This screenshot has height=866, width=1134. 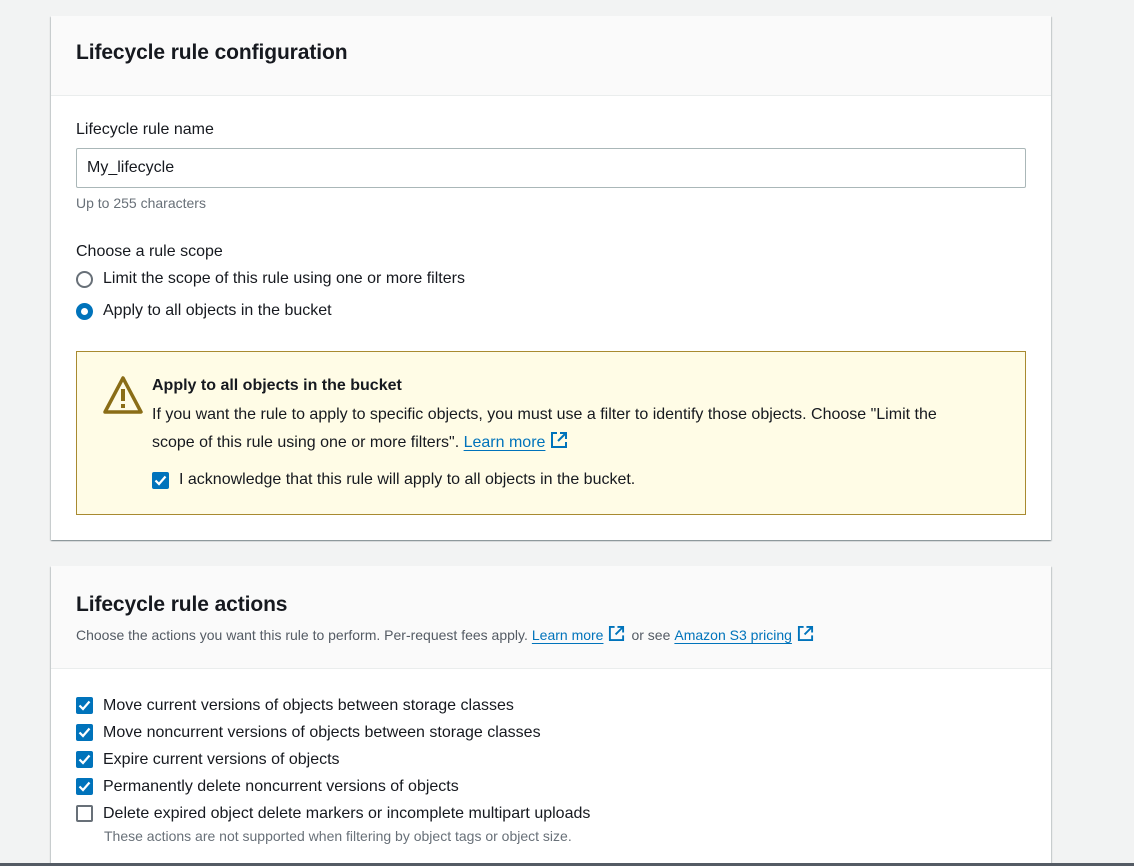 I want to click on radio-button-selected, so click(x=84, y=311).